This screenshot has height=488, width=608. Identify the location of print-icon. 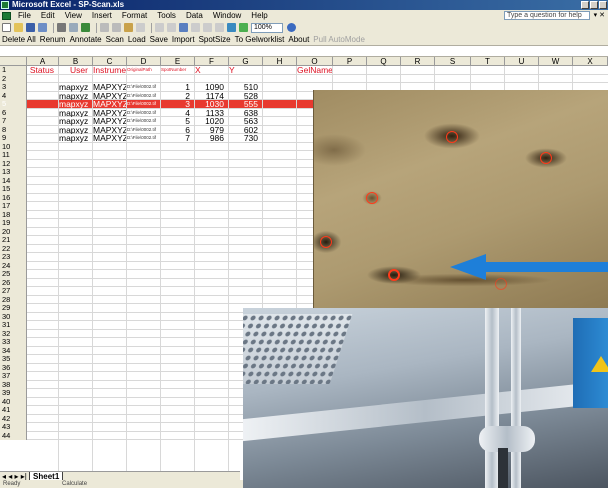
(61, 27).